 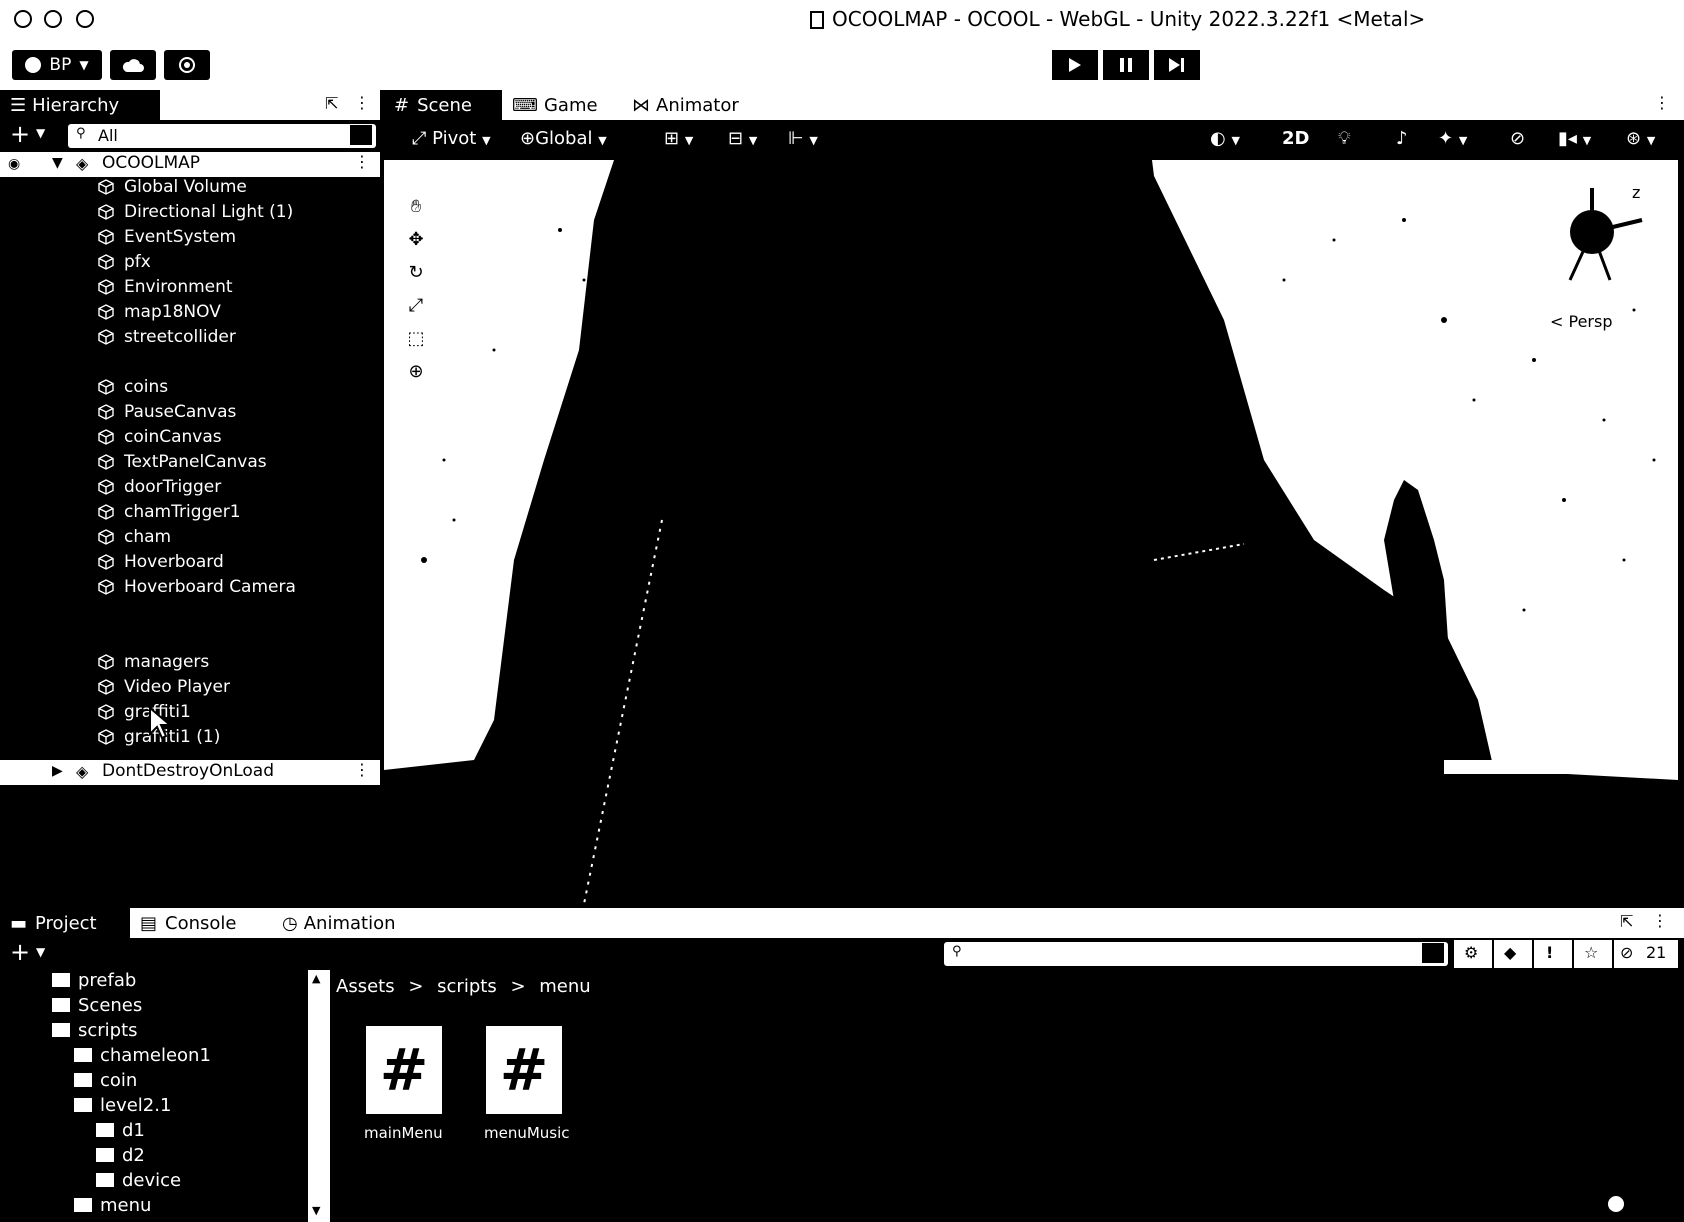 What do you see at coordinates (190, 688) in the screenshot?
I see `hierarchy-item: Video Player` at bounding box center [190, 688].